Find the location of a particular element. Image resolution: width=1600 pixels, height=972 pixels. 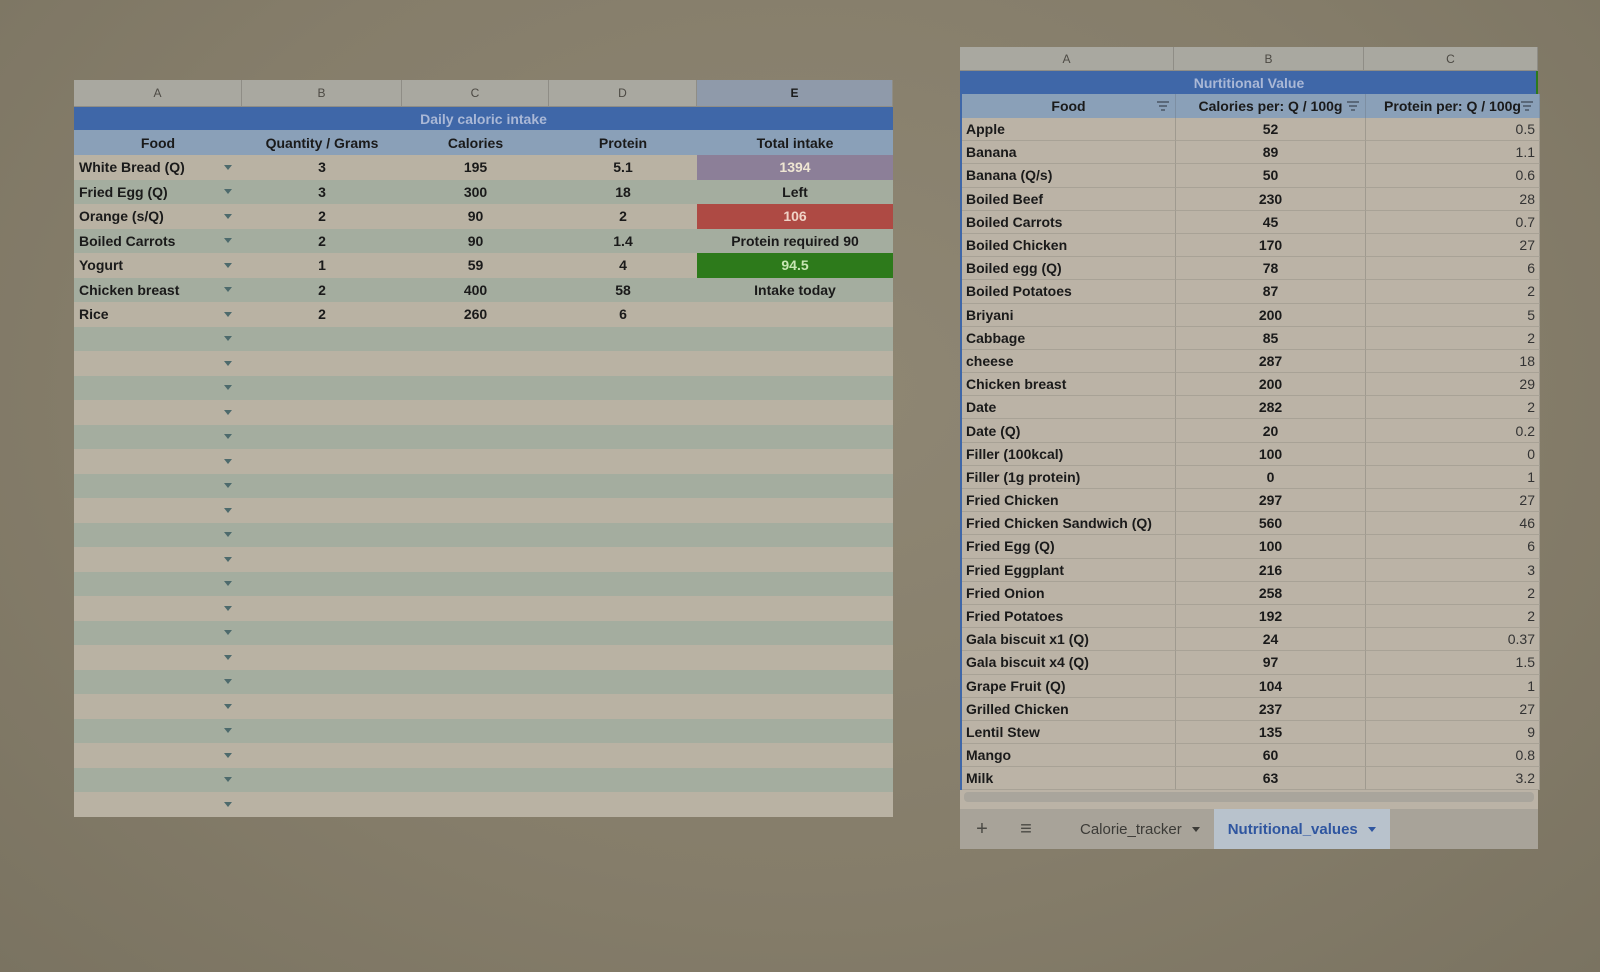

calories-cell: 192 is located at coordinates (1271, 616).